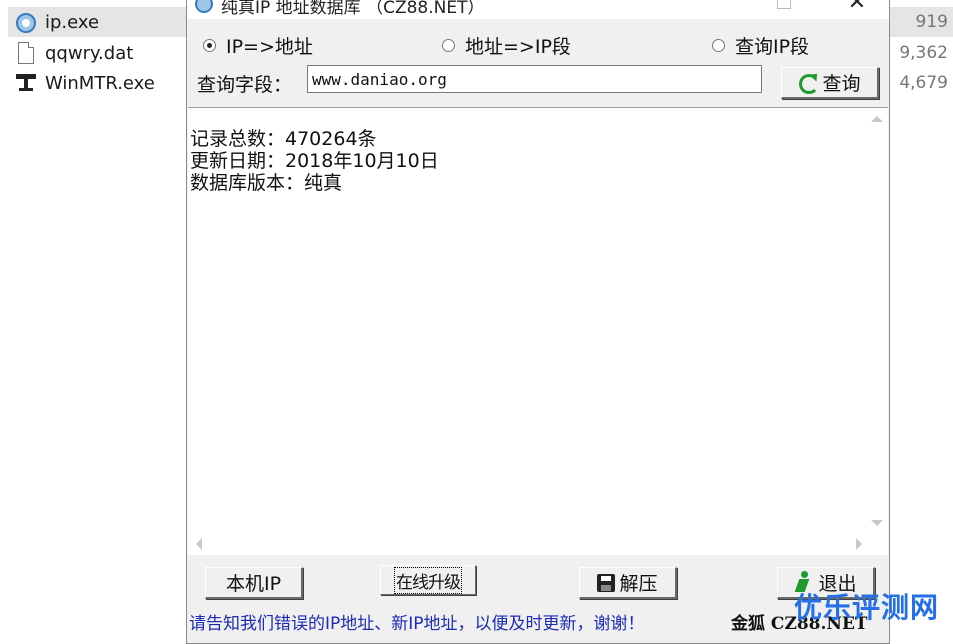 The image size is (953, 644). Describe the element at coordinates (877, 119) in the screenshot. I see `scroll-up-icon` at that location.